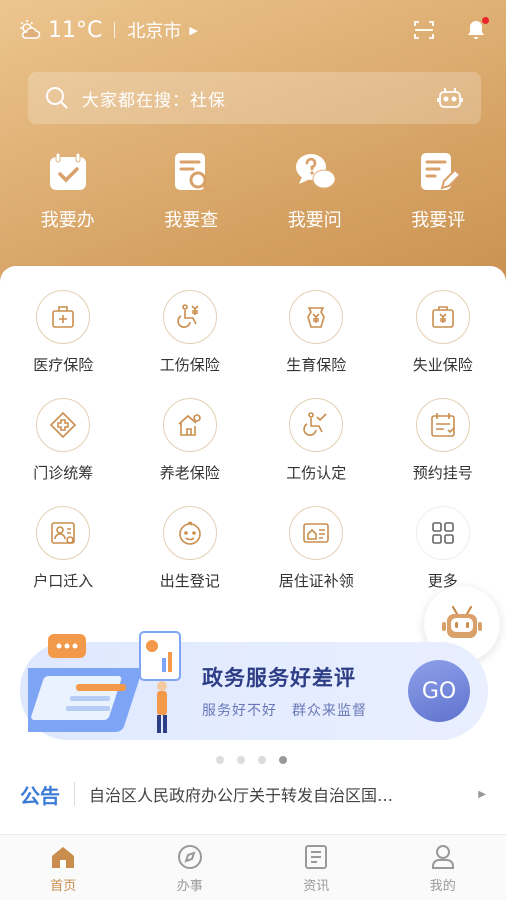 This screenshot has width=506, height=900. I want to click on action-handle: 我要办, so click(68, 195).